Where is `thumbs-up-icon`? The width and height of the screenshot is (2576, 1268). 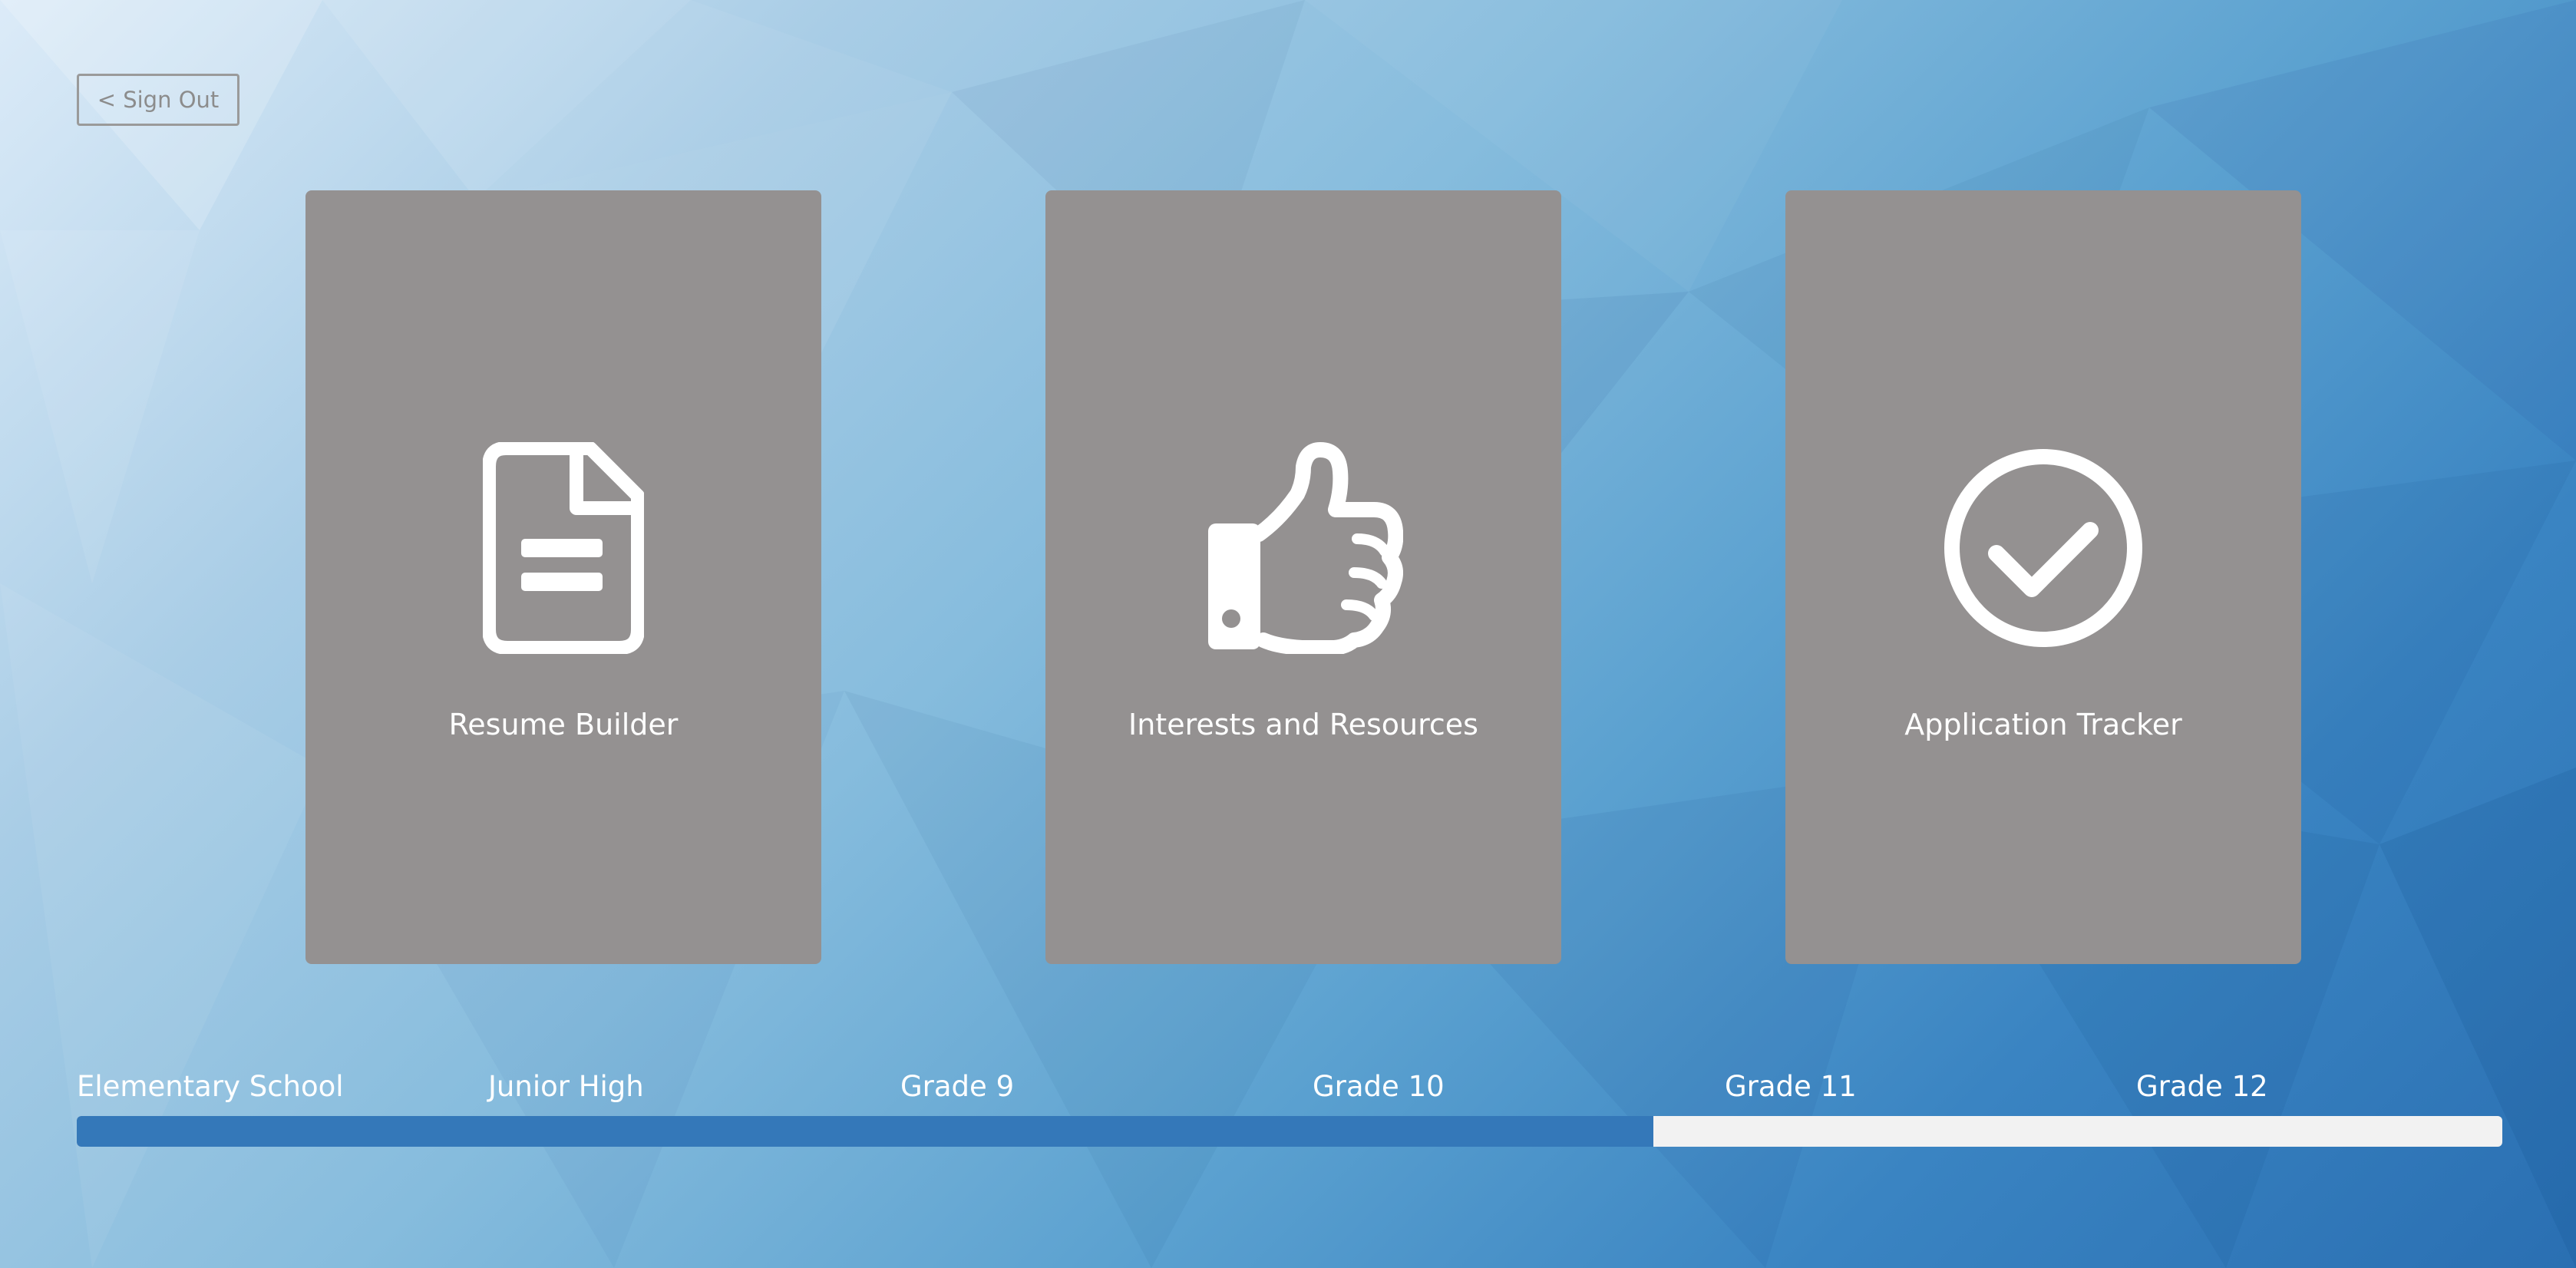 thumbs-up-icon is located at coordinates (1303, 548).